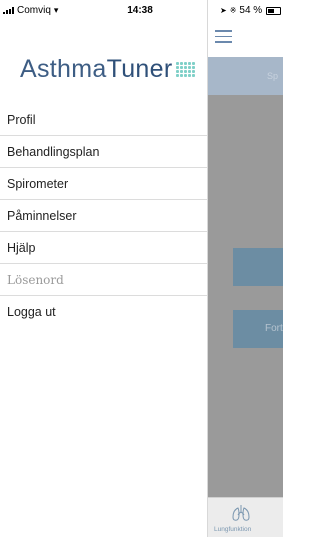 This screenshot has width=320, height=537. Describe the element at coordinates (186, 69) in the screenshot. I see `logo-dots-icon` at that location.